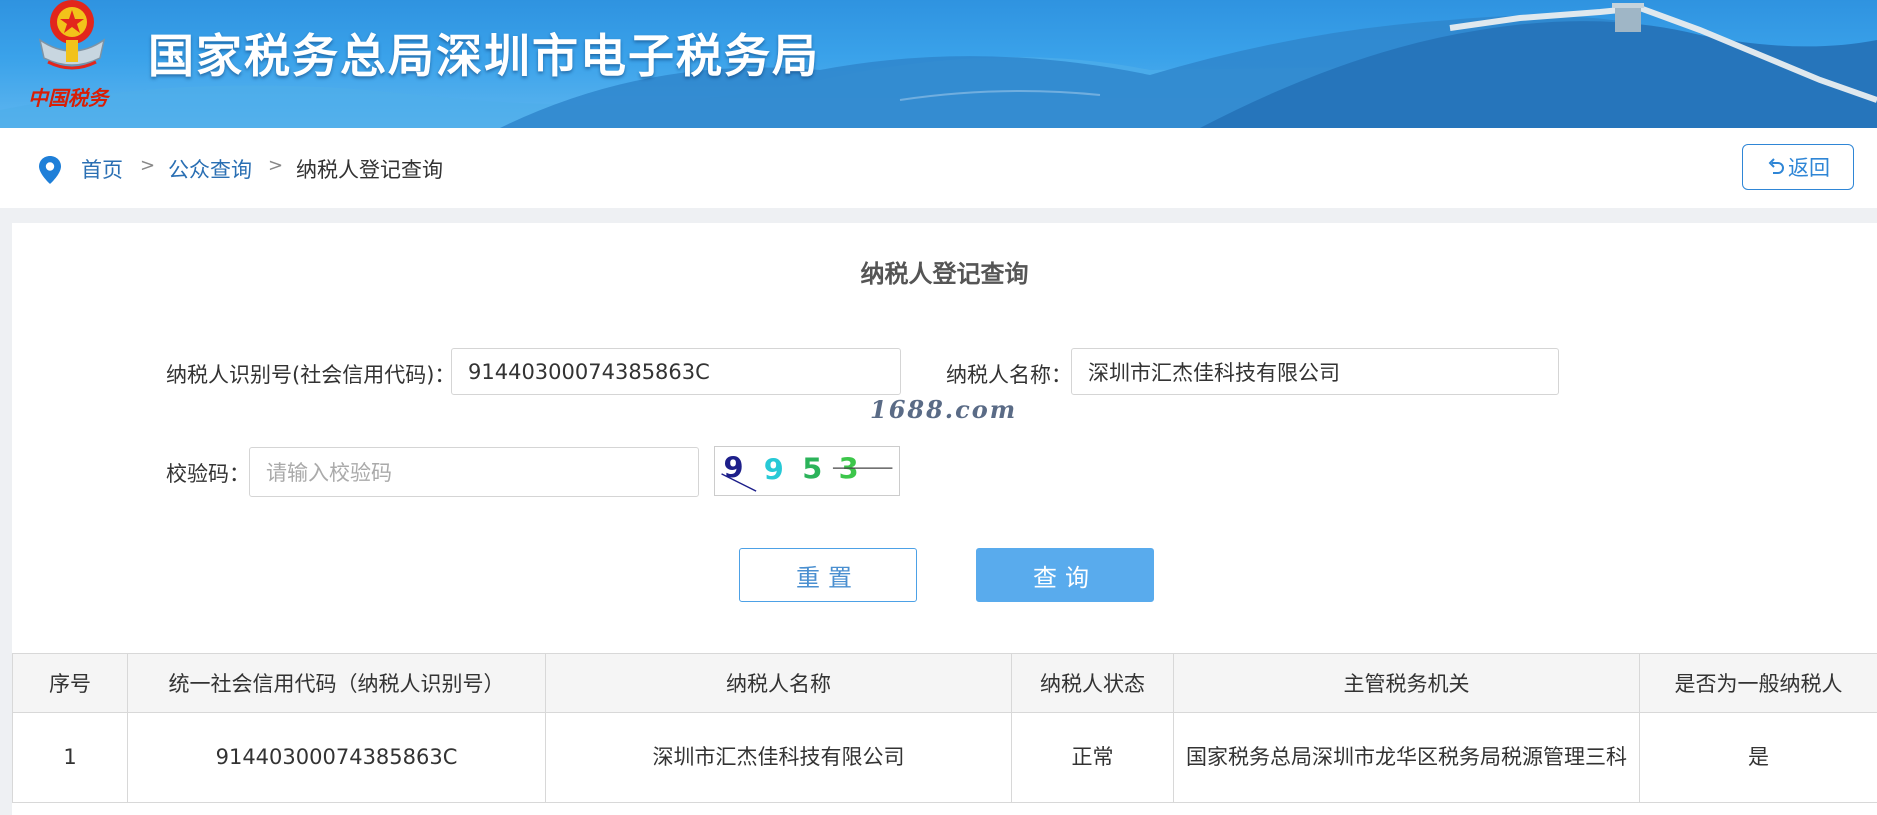 The image size is (1877, 815). I want to click on column-header-status: 纳税人状态, so click(1092, 683).